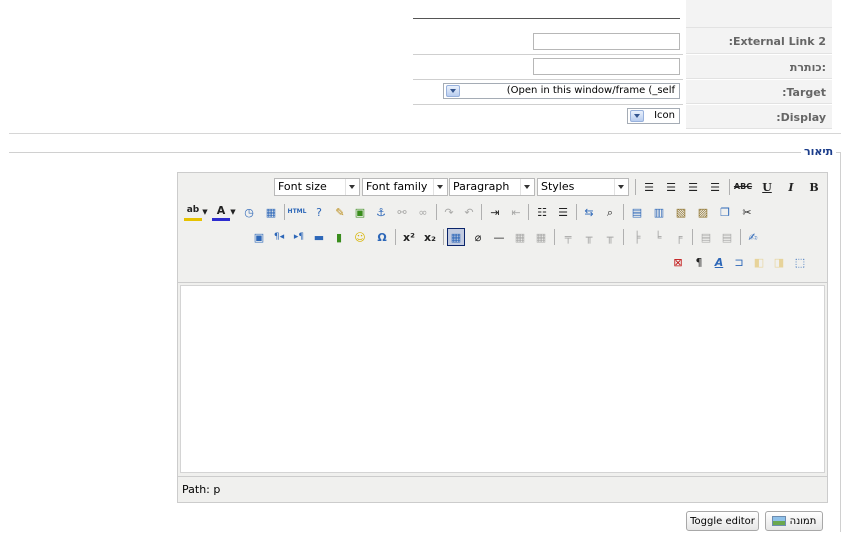 This screenshot has width=851, height=537. Describe the element at coordinates (249, 212) in the screenshot. I see `clock-icon: ◷` at that location.